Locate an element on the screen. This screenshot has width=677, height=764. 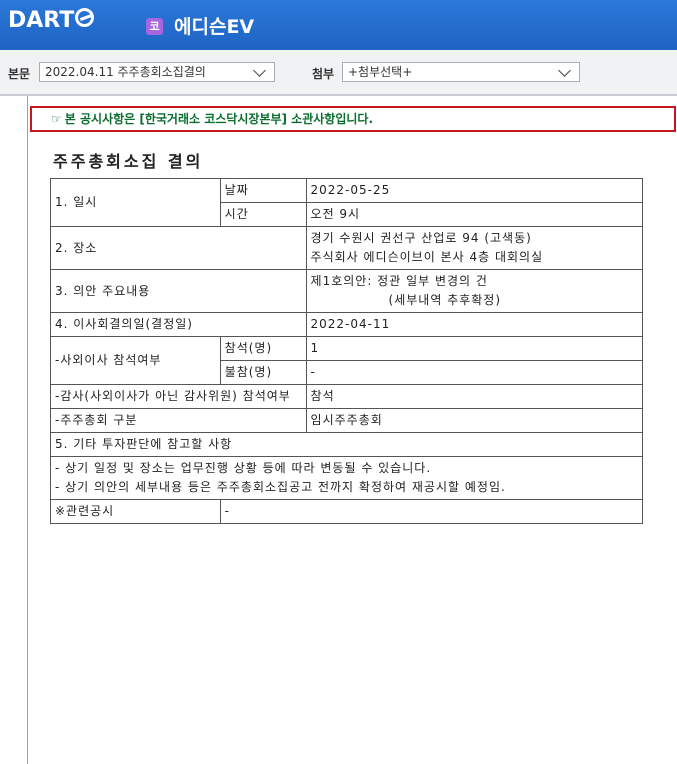
dart-logo-text: DART is located at coordinates (41, 20).